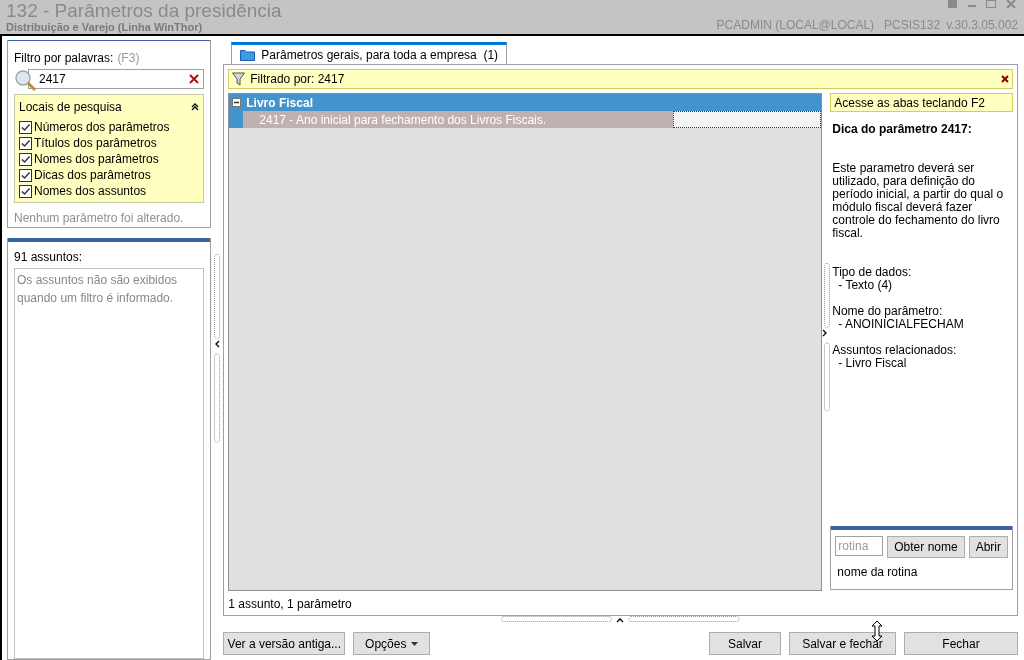  What do you see at coordinates (842, 643) in the screenshot?
I see `action-button: Salvar e fechar` at bounding box center [842, 643].